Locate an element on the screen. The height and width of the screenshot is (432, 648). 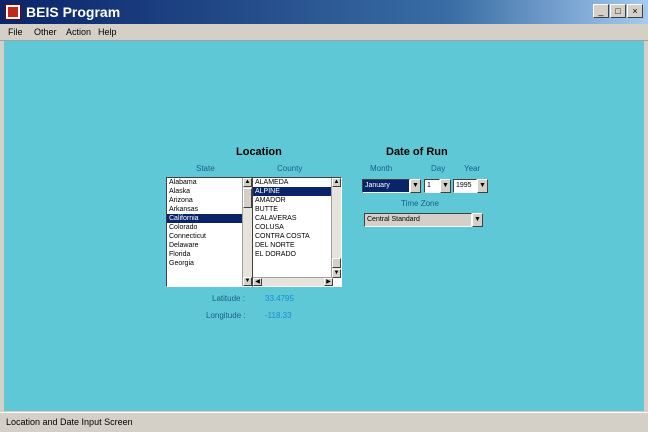
county-list-item: DEL NORTE is located at coordinates (297, 245).